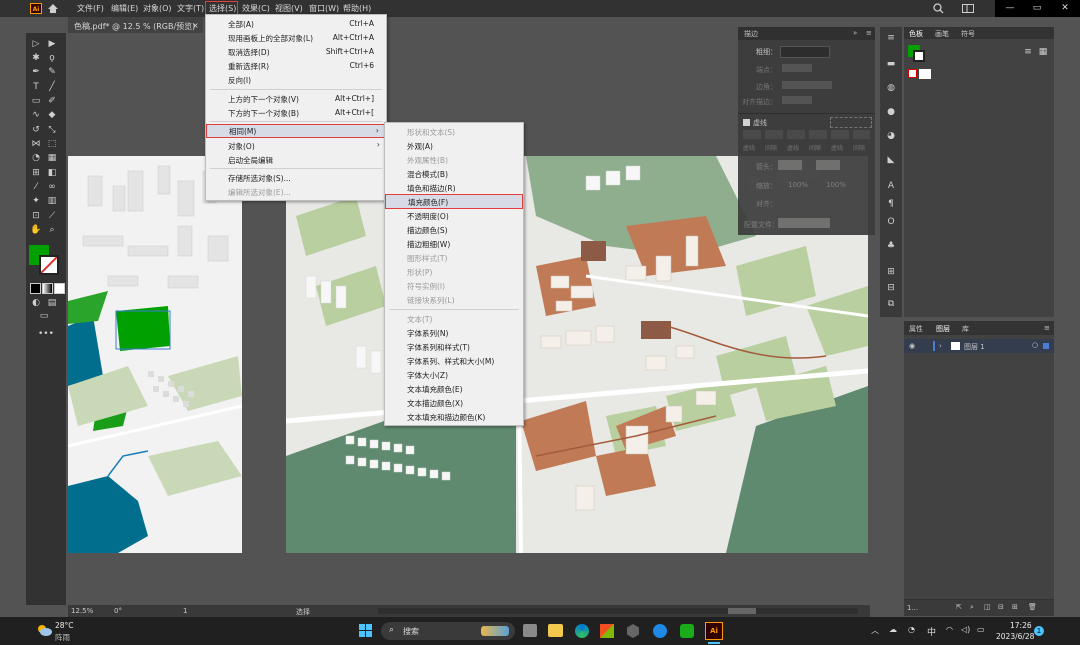  Describe the element at coordinates (891, 304) in the screenshot. I see `pathfinder-icon: ⧉` at that location.